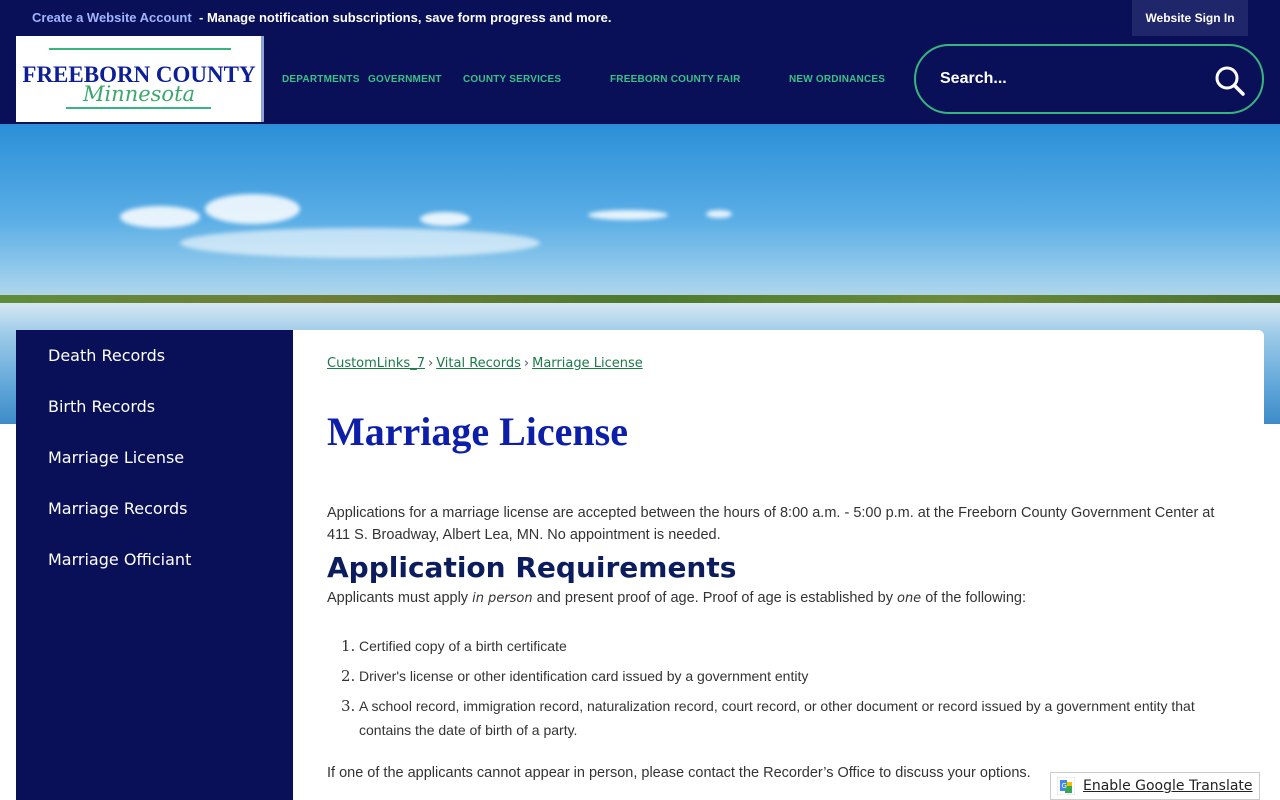 The width and height of the screenshot is (1280, 800). What do you see at coordinates (1168, 786) in the screenshot?
I see `google-translate-label: Enable Google Translate` at bounding box center [1168, 786].